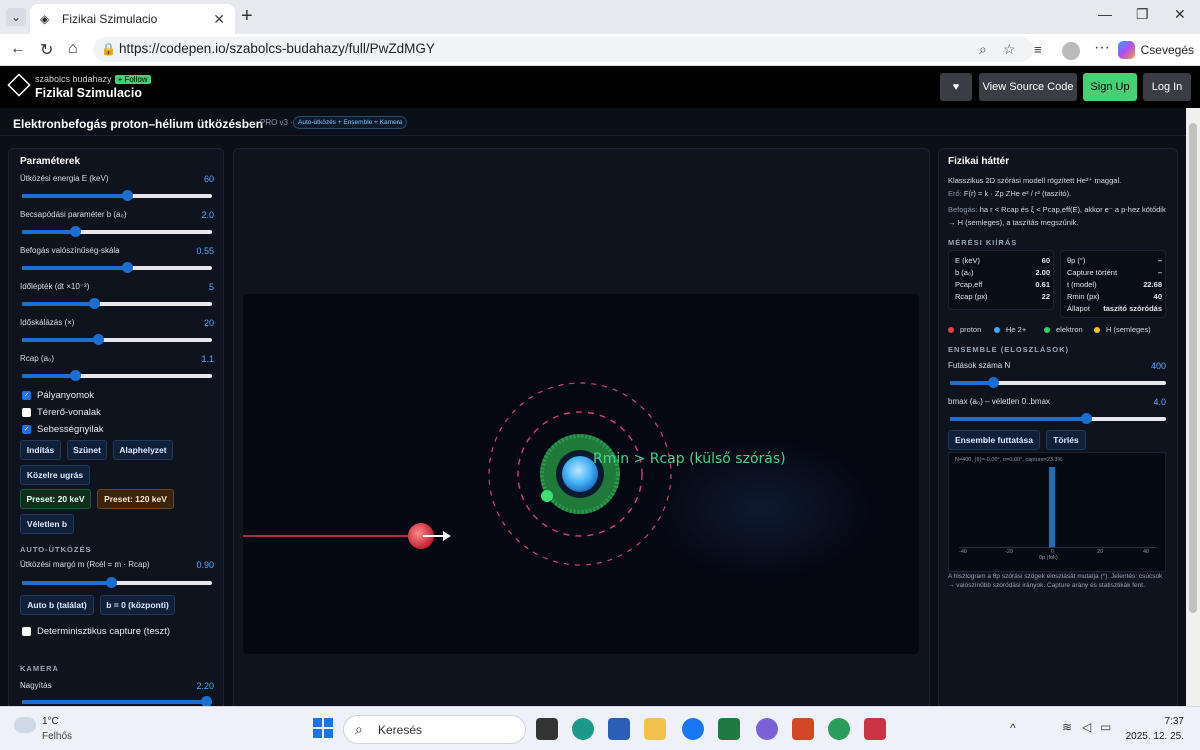  What do you see at coordinates (132, 79) in the screenshot?
I see `follow-button: + Follow` at bounding box center [132, 79].